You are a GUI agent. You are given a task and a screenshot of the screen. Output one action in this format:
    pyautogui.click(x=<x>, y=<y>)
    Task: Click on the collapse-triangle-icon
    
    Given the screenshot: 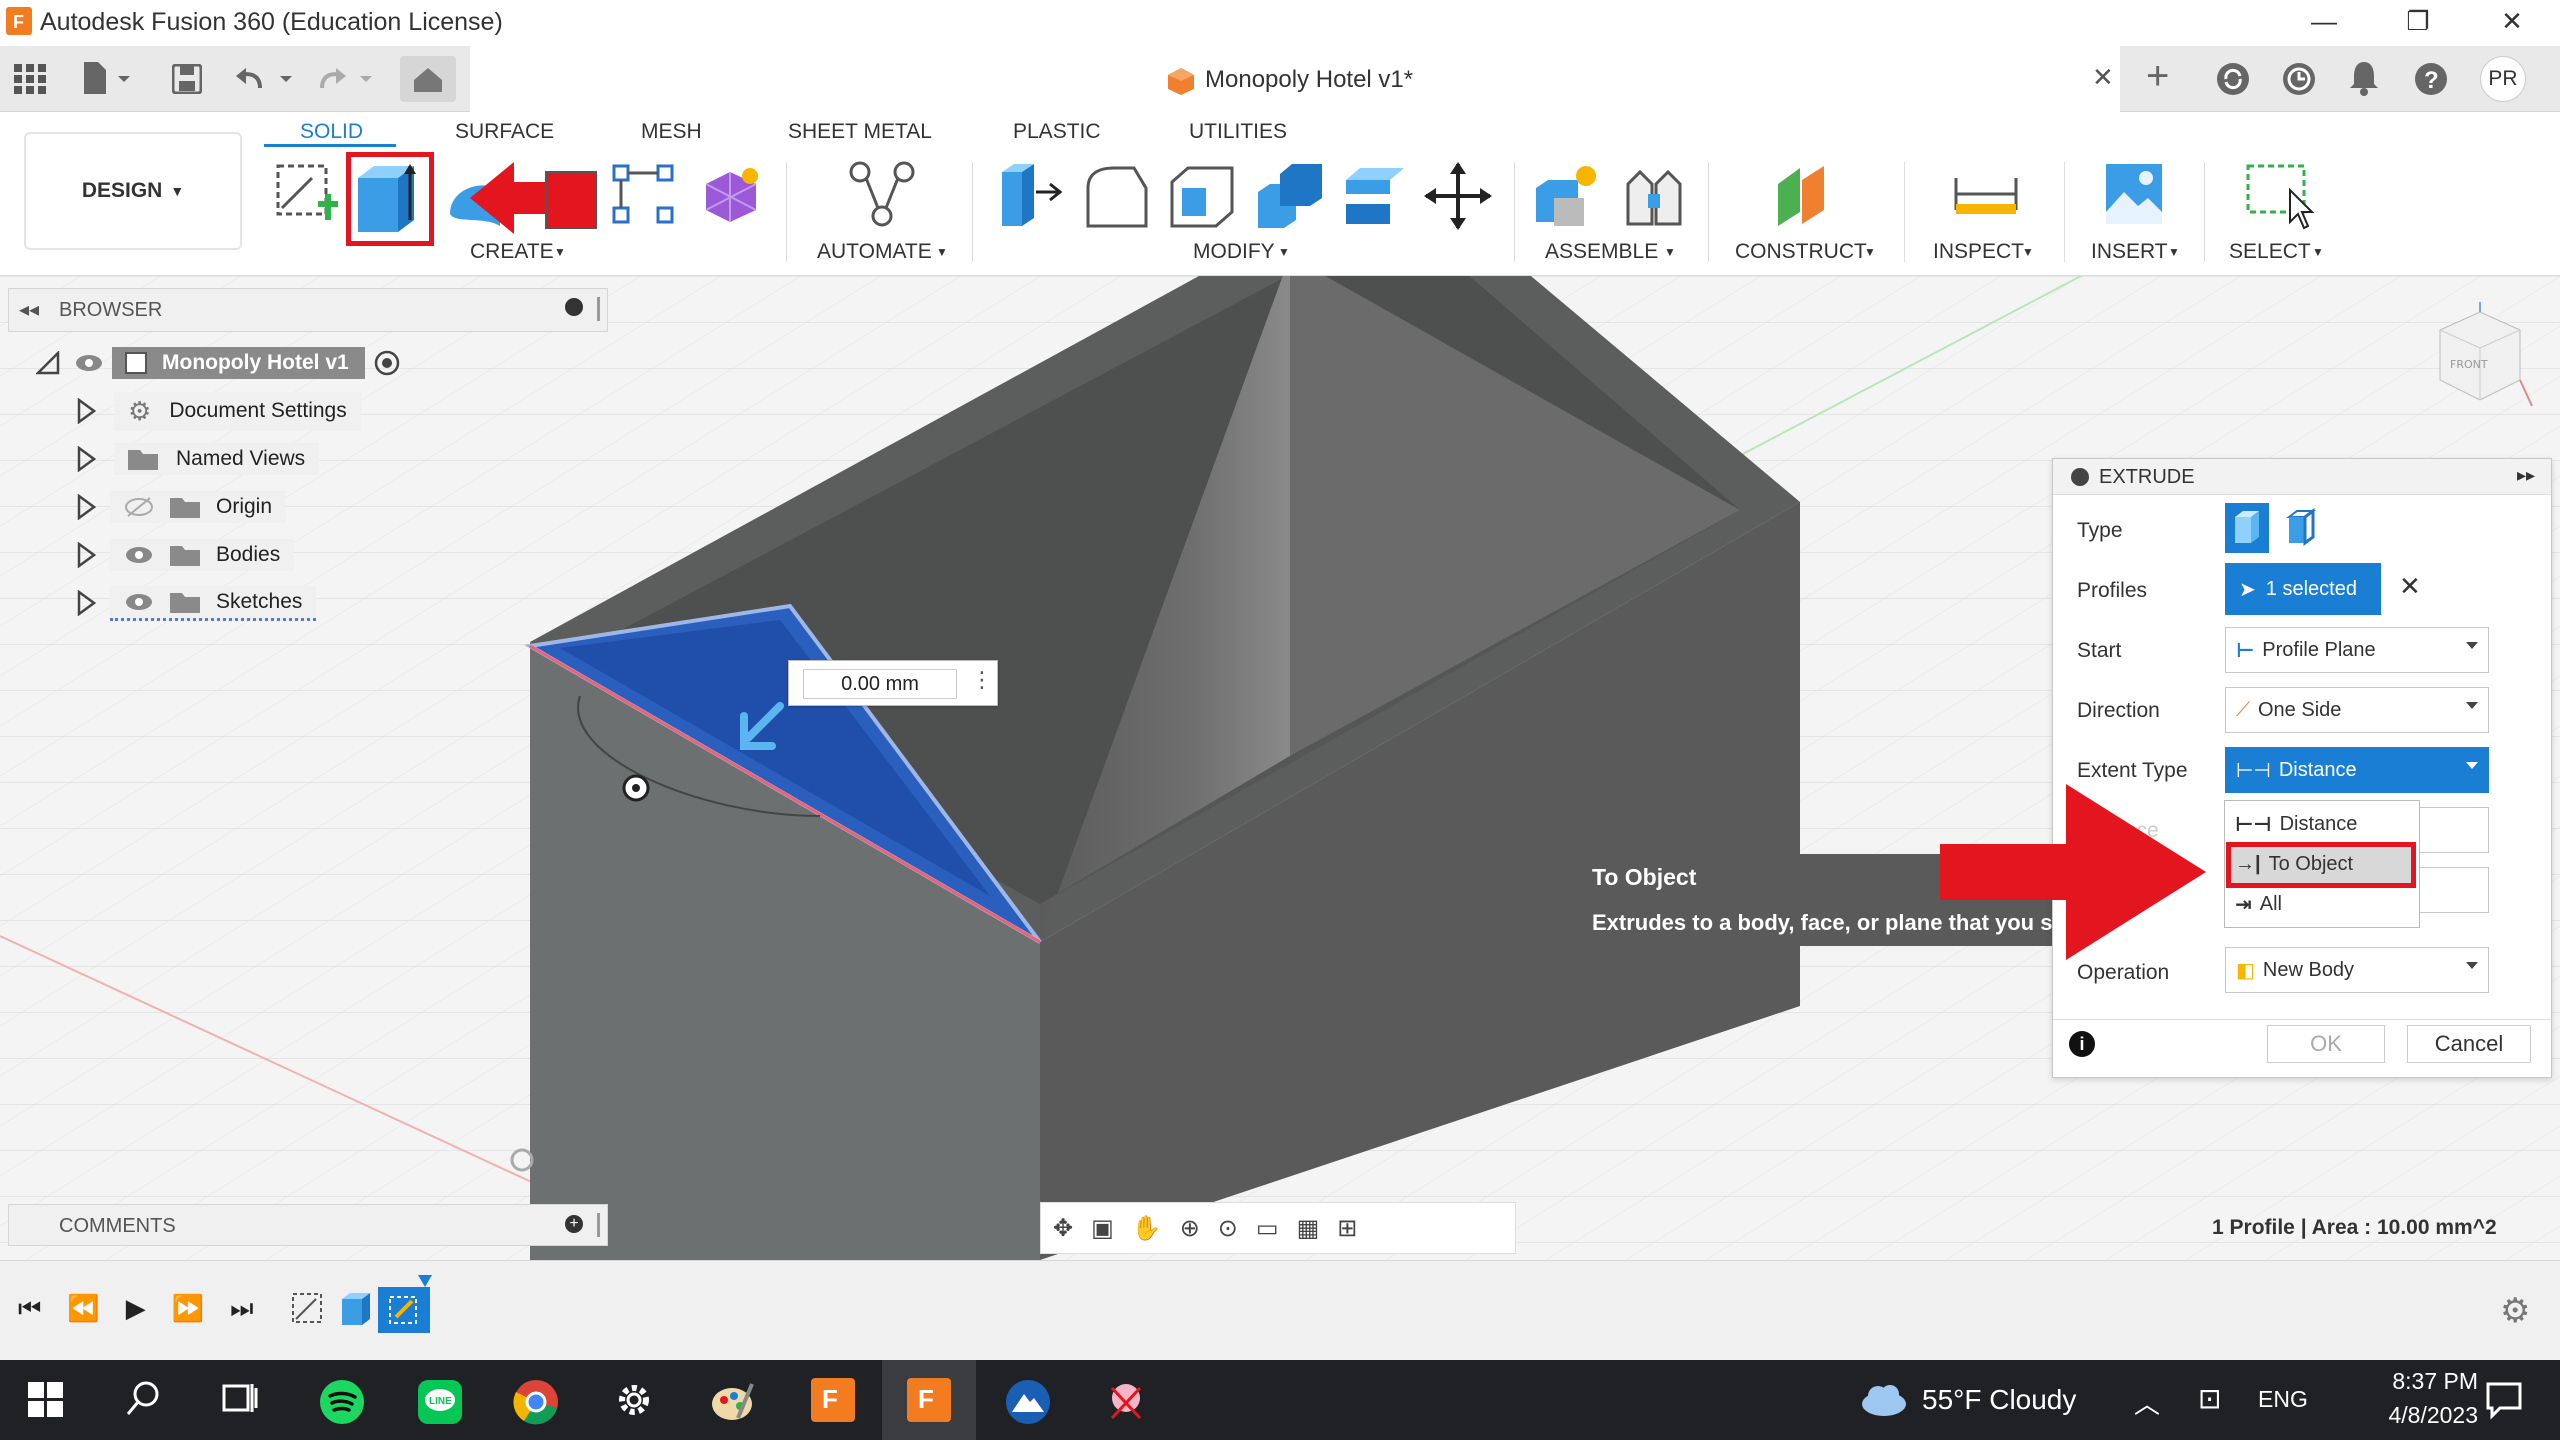 What is the action you would take?
    pyautogui.click(x=48, y=363)
    